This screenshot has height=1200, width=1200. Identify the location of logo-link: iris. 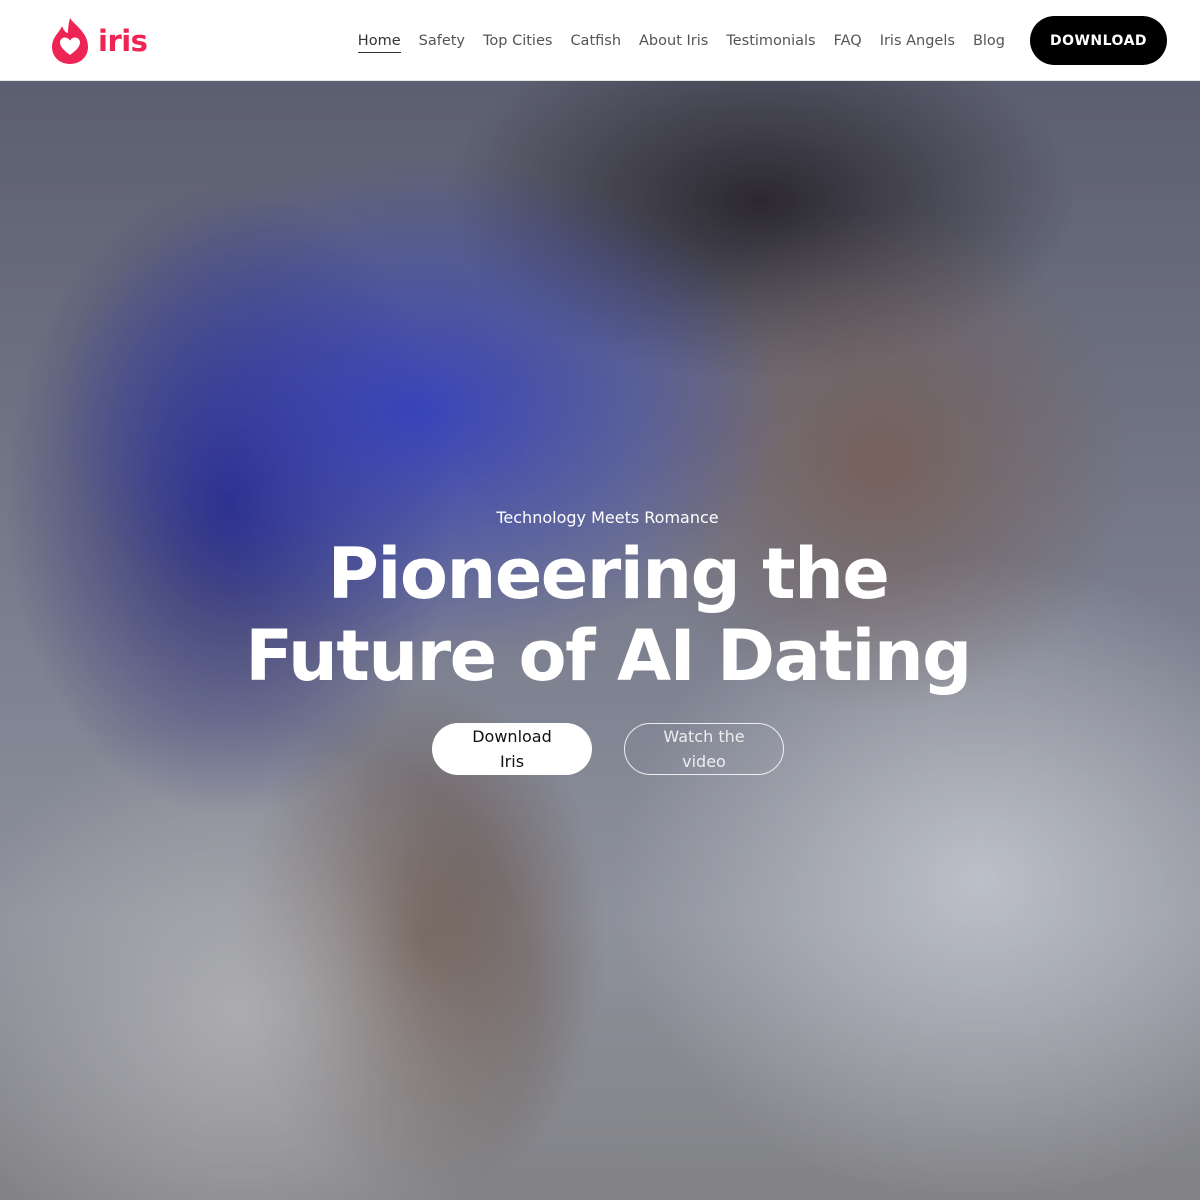
(98, 41).